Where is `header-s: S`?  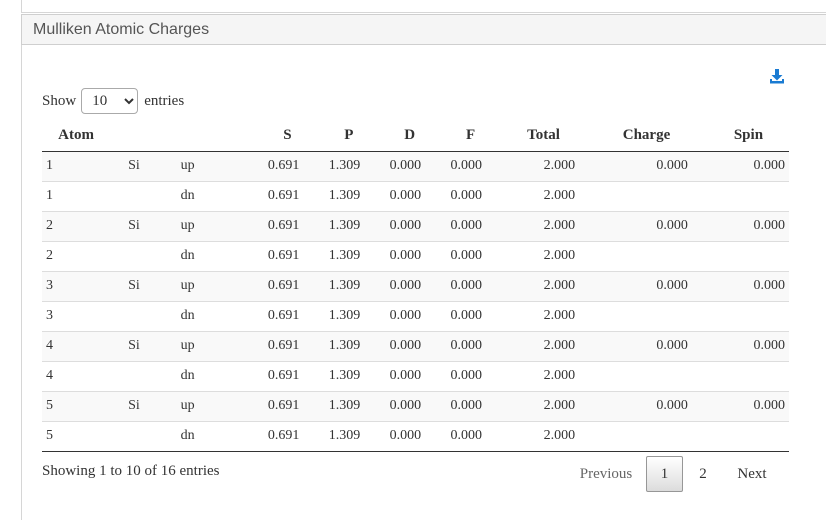 header-s: S is located at coordinates (278, 136).